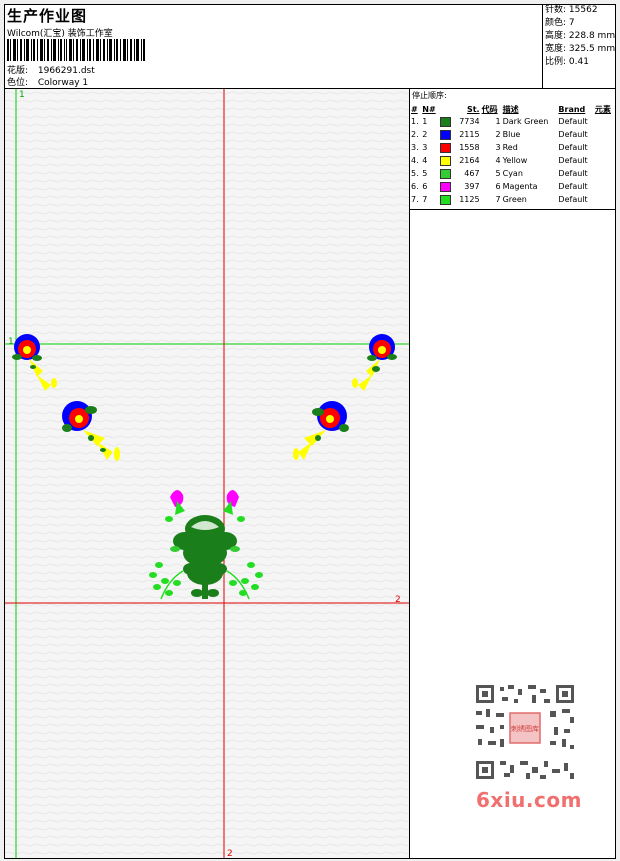 The height and width of the screenshot is (861, 620). What do you see at coordinates (525, 728) in the screenshot?
I see `qr-seal-text: 刺绣图库` at bounding box center [525, 728].